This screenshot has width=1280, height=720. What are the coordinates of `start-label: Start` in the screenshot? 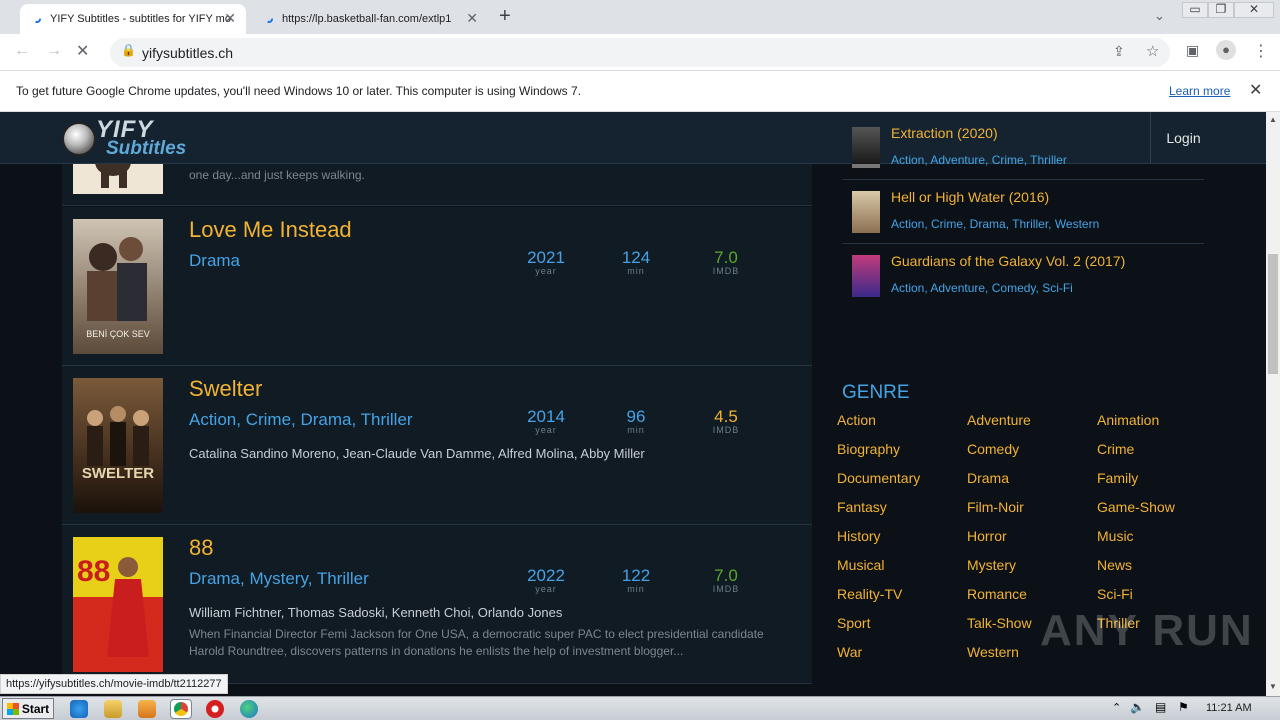 It's located at (35, 708).